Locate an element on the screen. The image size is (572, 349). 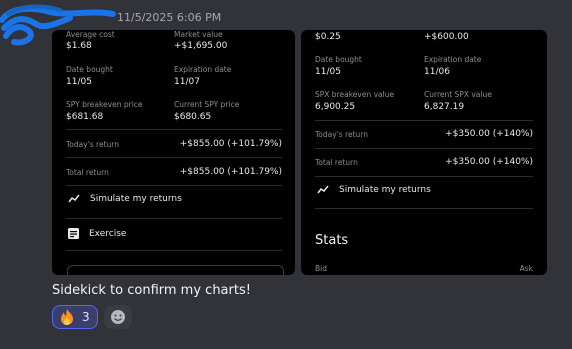
reaction-count: 3 is located at coordinates (86, 317).